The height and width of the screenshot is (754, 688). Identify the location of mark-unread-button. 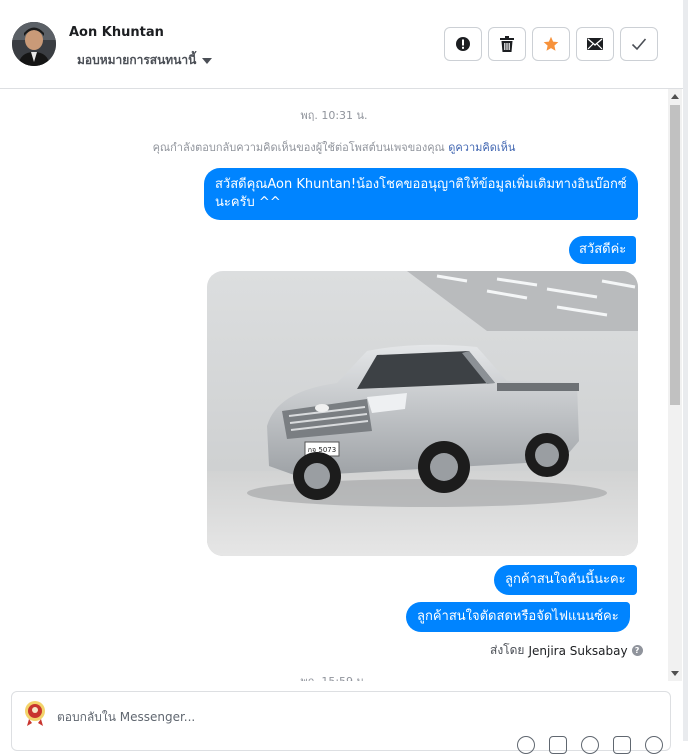
(595, 44).